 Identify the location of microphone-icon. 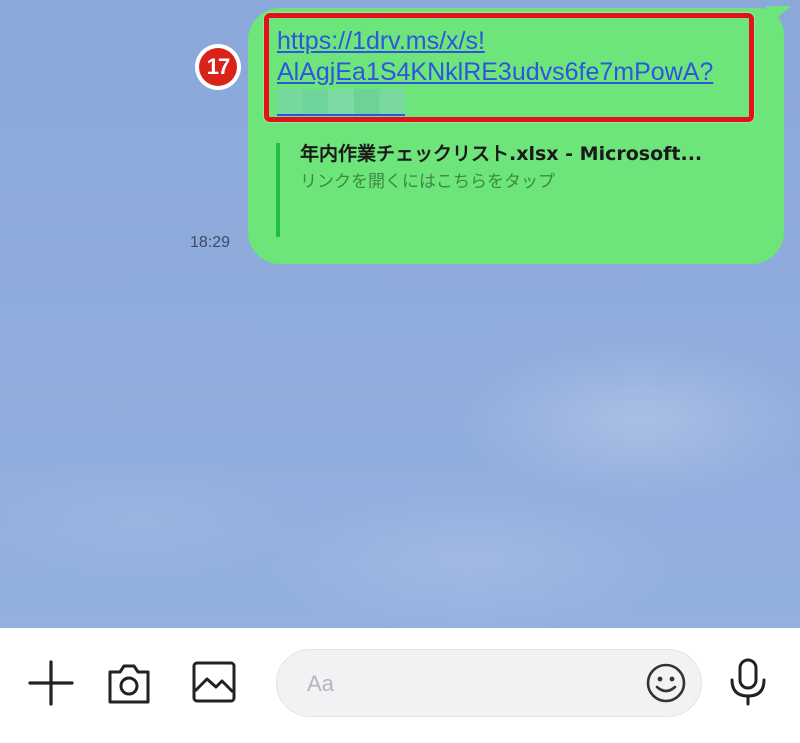
(748, 682).